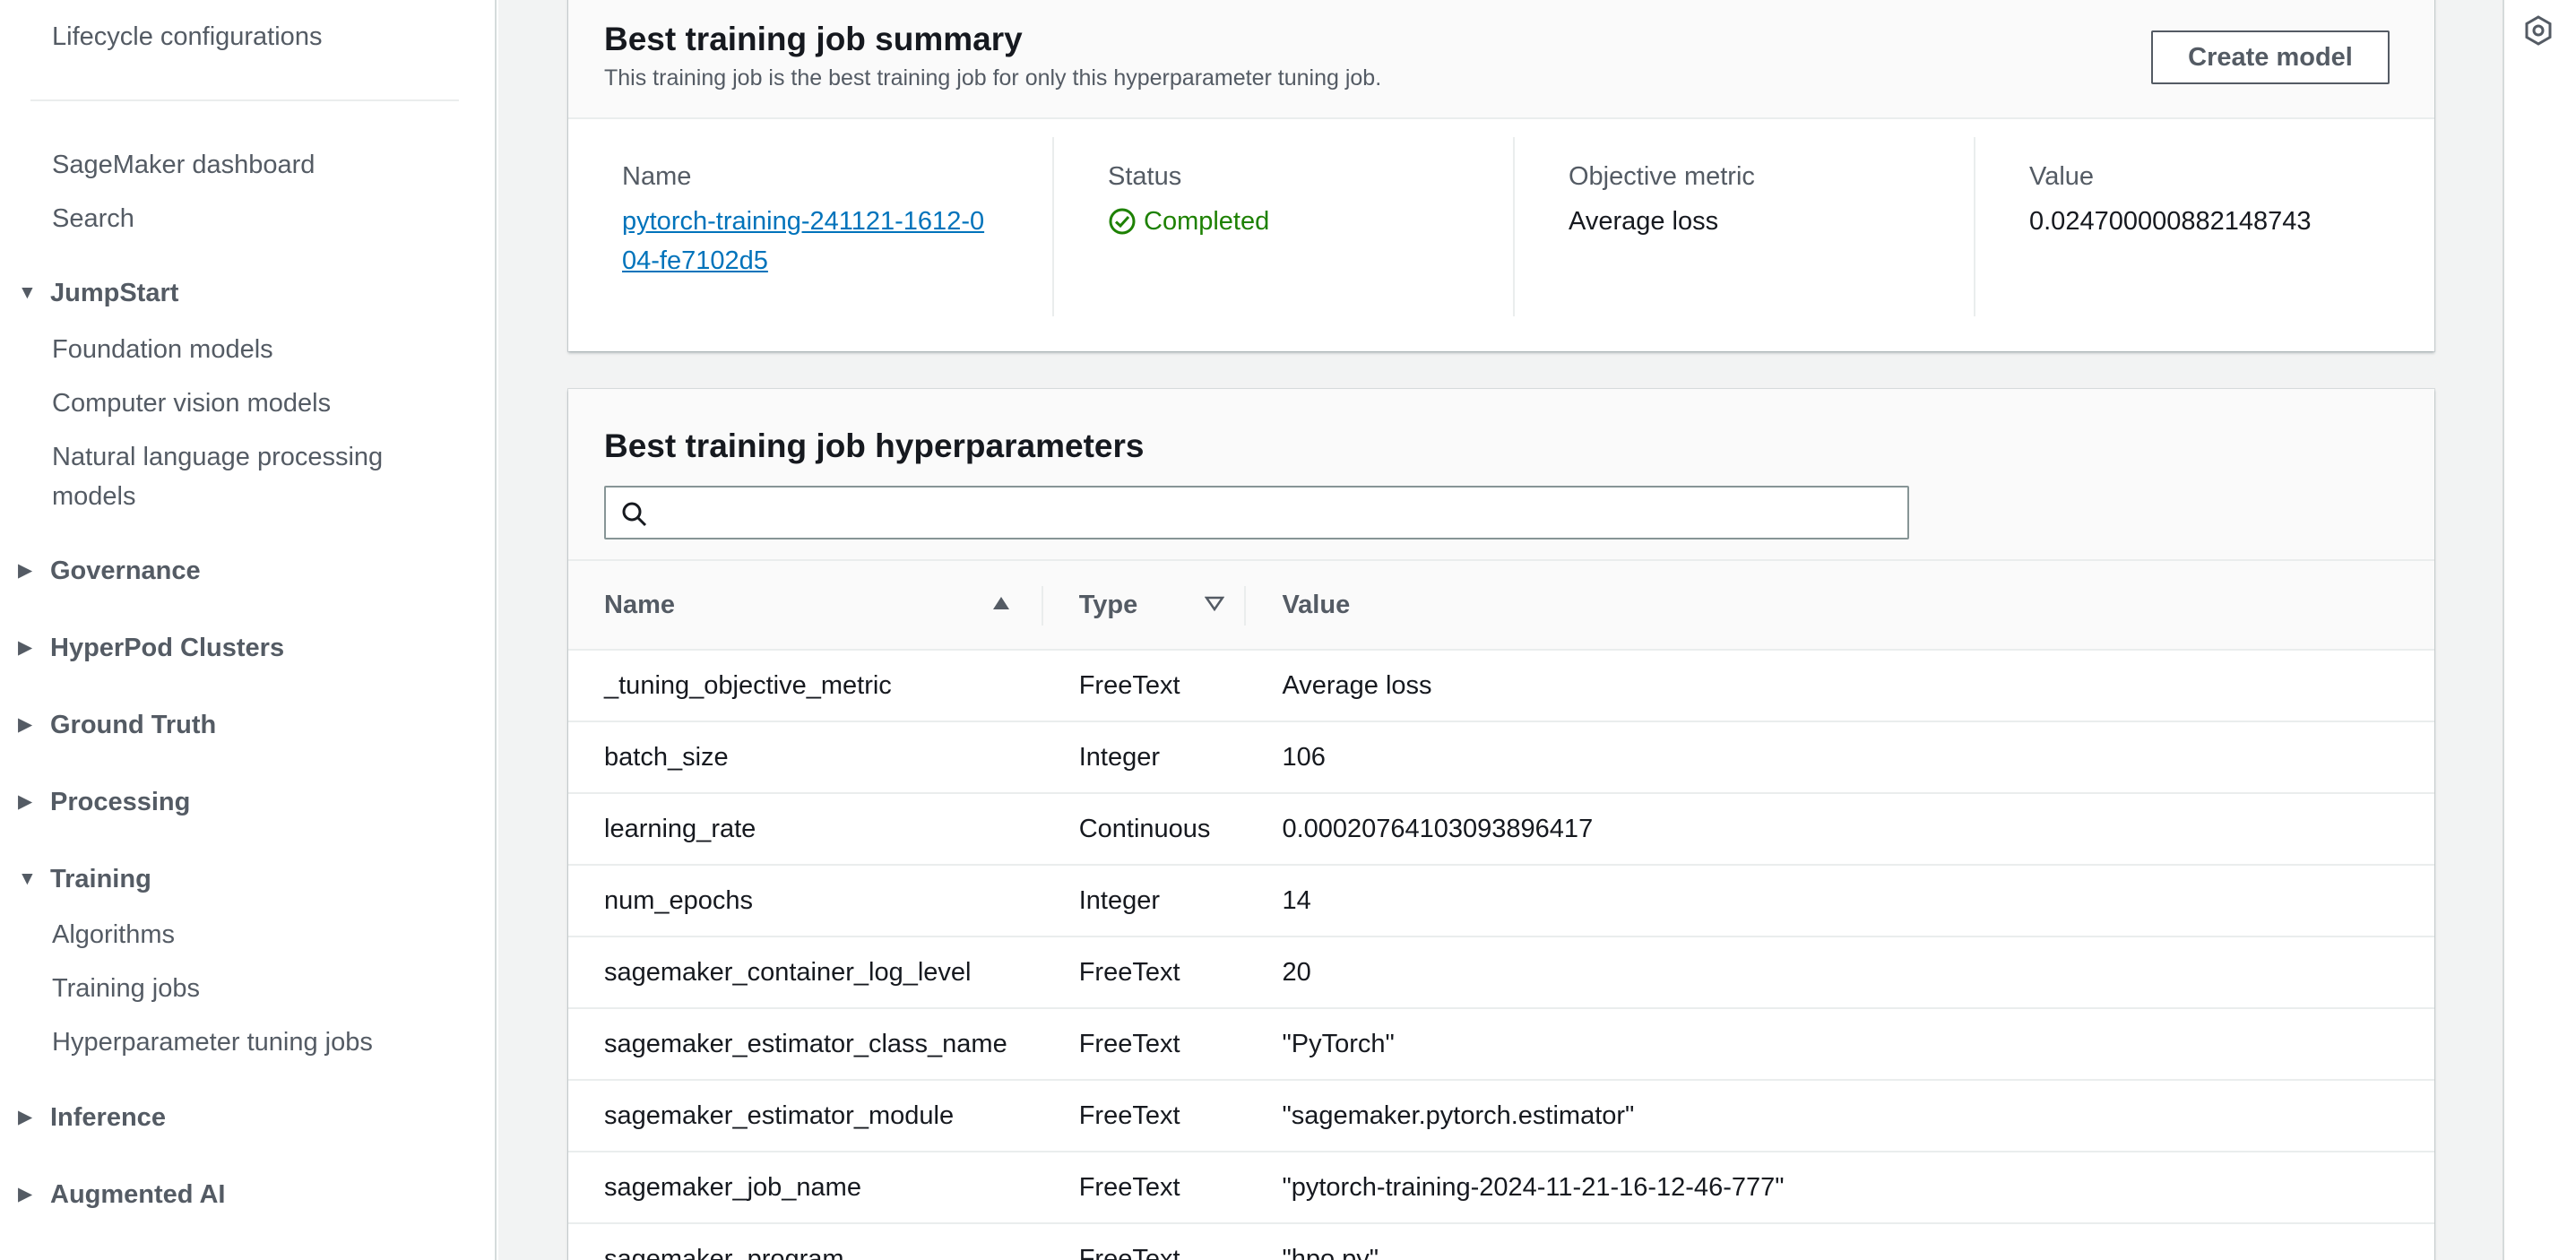  I want to click on sidebar-section-processing: ▶ Processing, so click(104, 802).